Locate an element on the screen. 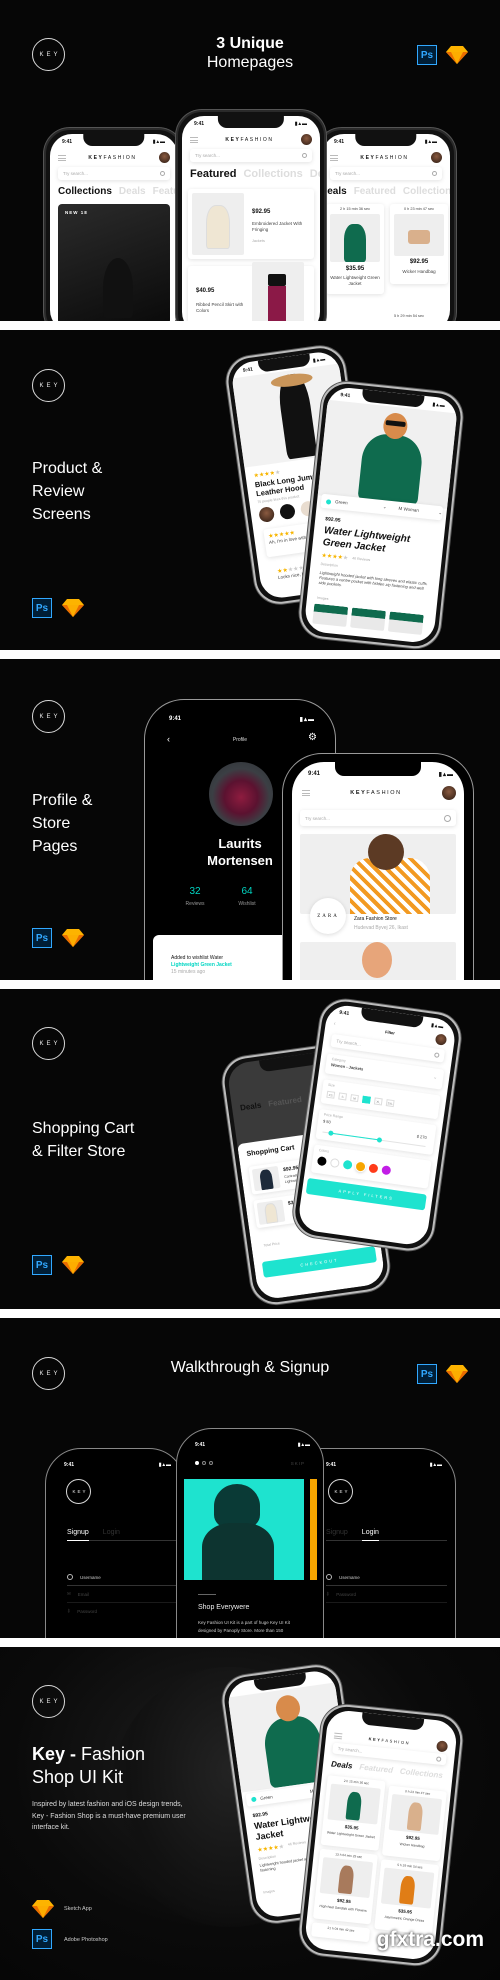 This screenshot has width=500, height=1980. deal-timer: 5 h 29 min 54 sec is located at coordinates (409, 316).